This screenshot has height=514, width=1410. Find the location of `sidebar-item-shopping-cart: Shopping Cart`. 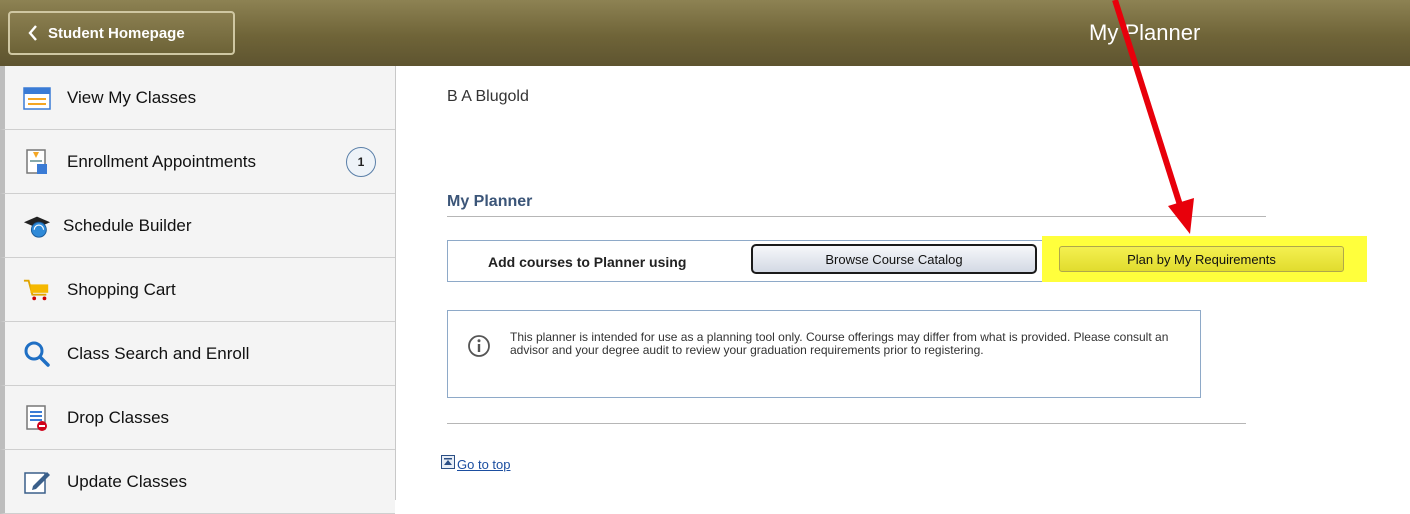

sidebar-item-shopping-cart: Shopping Cart is located at coordinates (197, 290).